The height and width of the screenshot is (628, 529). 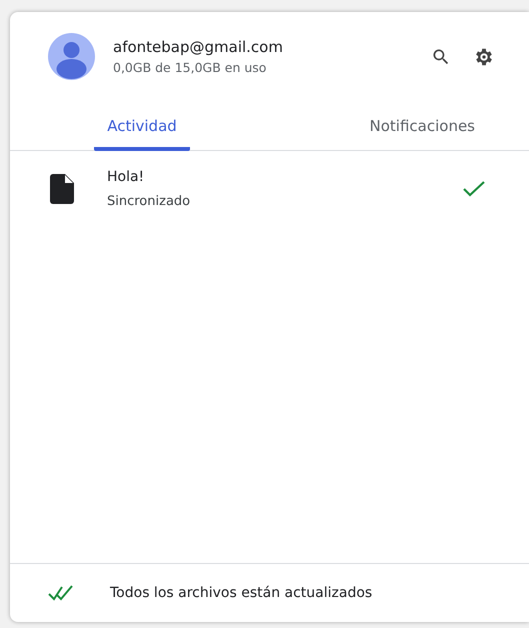 What do you see at coordinates (190, 67) in the screenshot?
I see `storage-usage: 0,0GB de 15,0GB en uso` at bounding box center [190, 67].